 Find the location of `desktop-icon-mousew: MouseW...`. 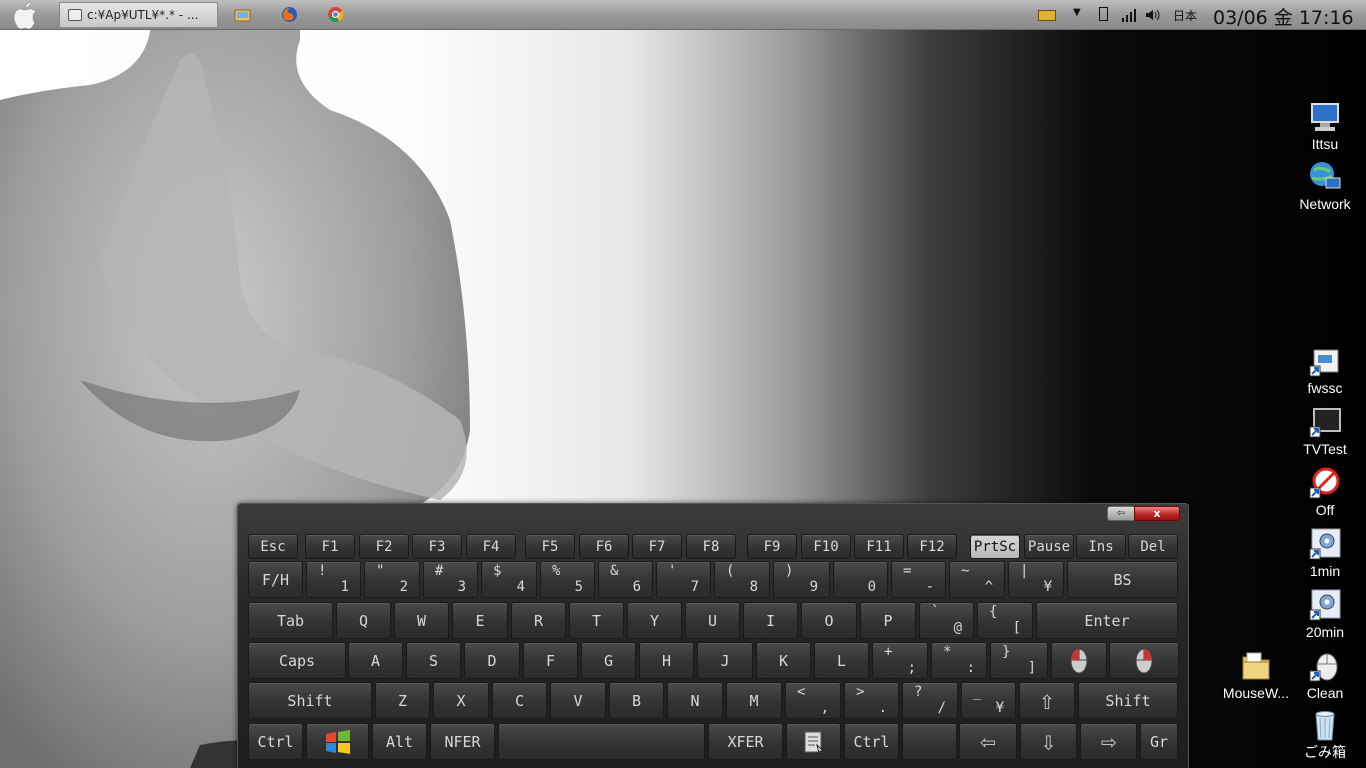

desktop-icon-mousew: MouseW... is located at coordinates (1256, 675).